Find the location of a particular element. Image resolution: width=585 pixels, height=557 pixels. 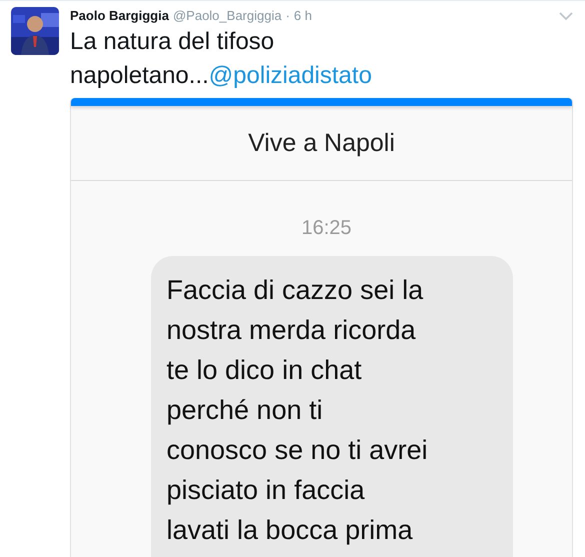

message-time: 16:25 is located at coordinates (326, 228).